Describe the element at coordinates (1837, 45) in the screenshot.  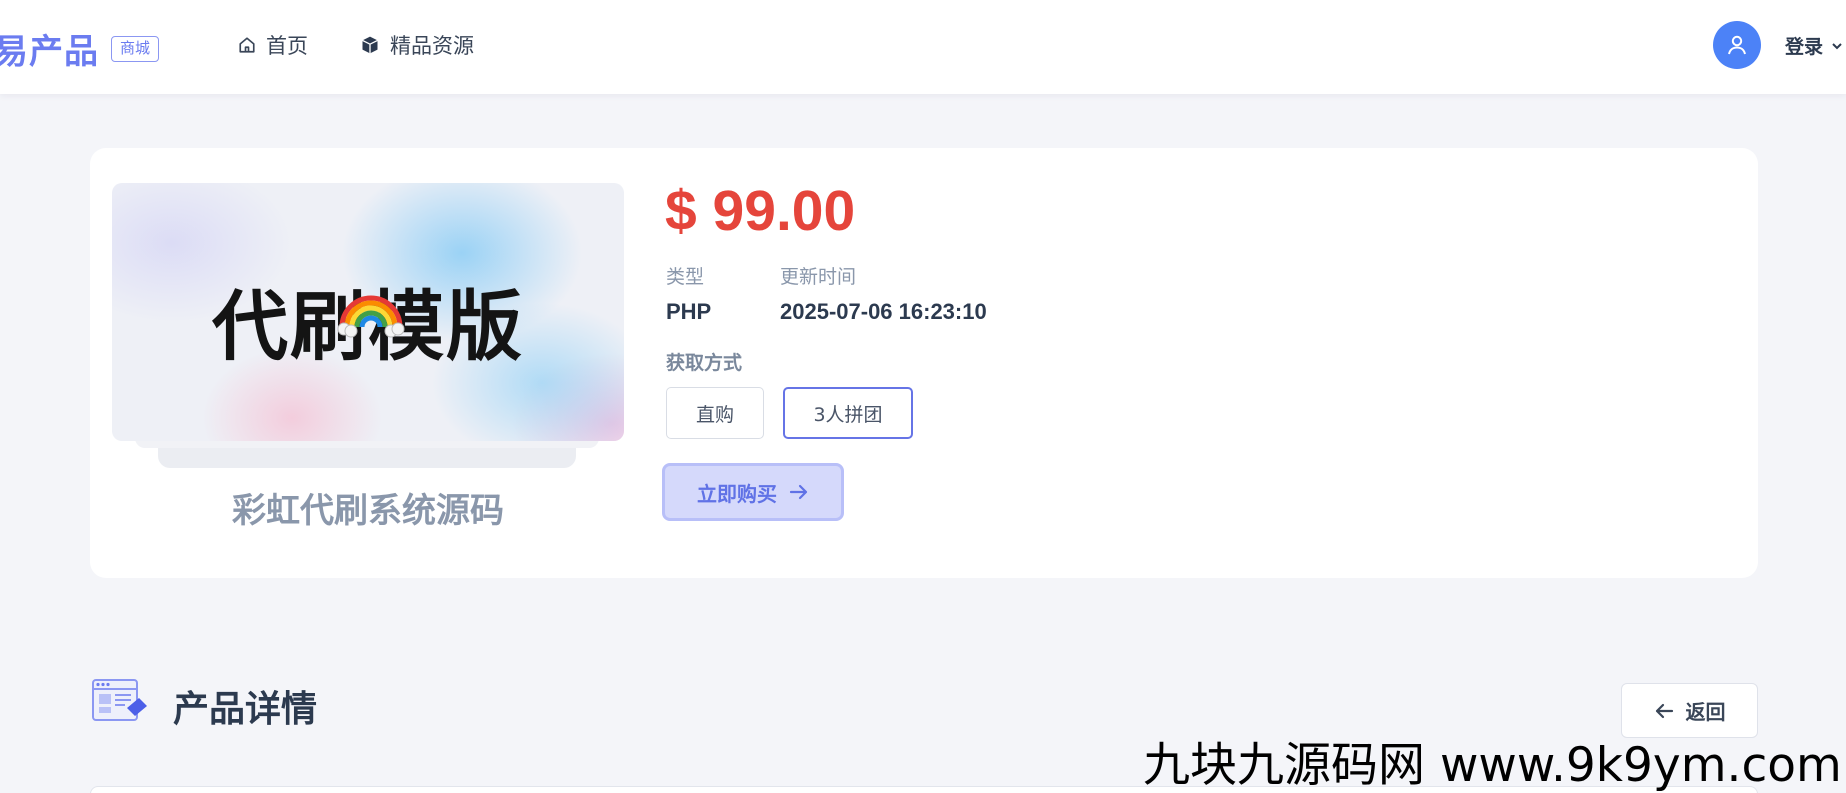
I see `chevron-down-icon` at that location.